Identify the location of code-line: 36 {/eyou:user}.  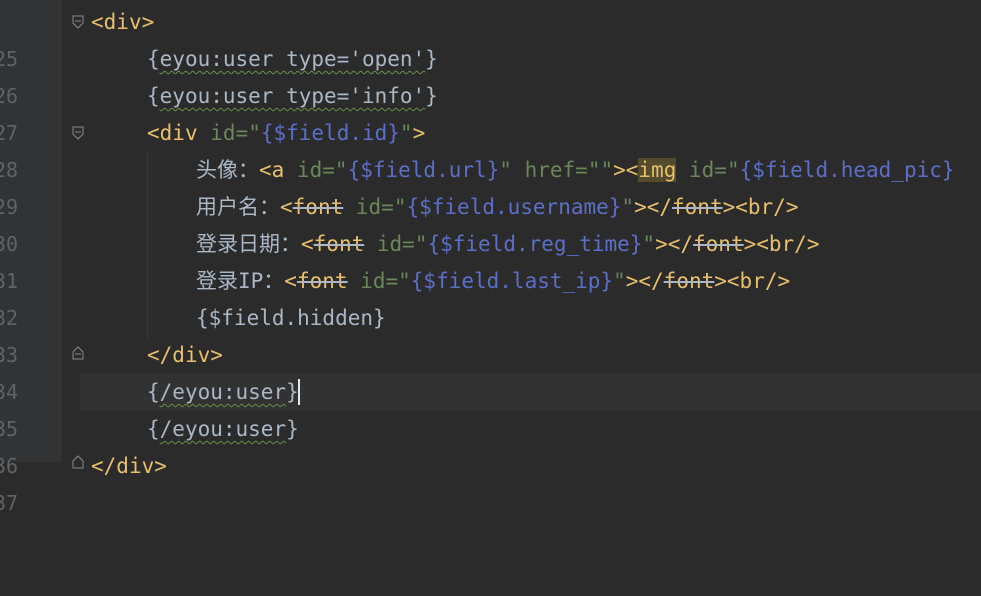
(490, 444).